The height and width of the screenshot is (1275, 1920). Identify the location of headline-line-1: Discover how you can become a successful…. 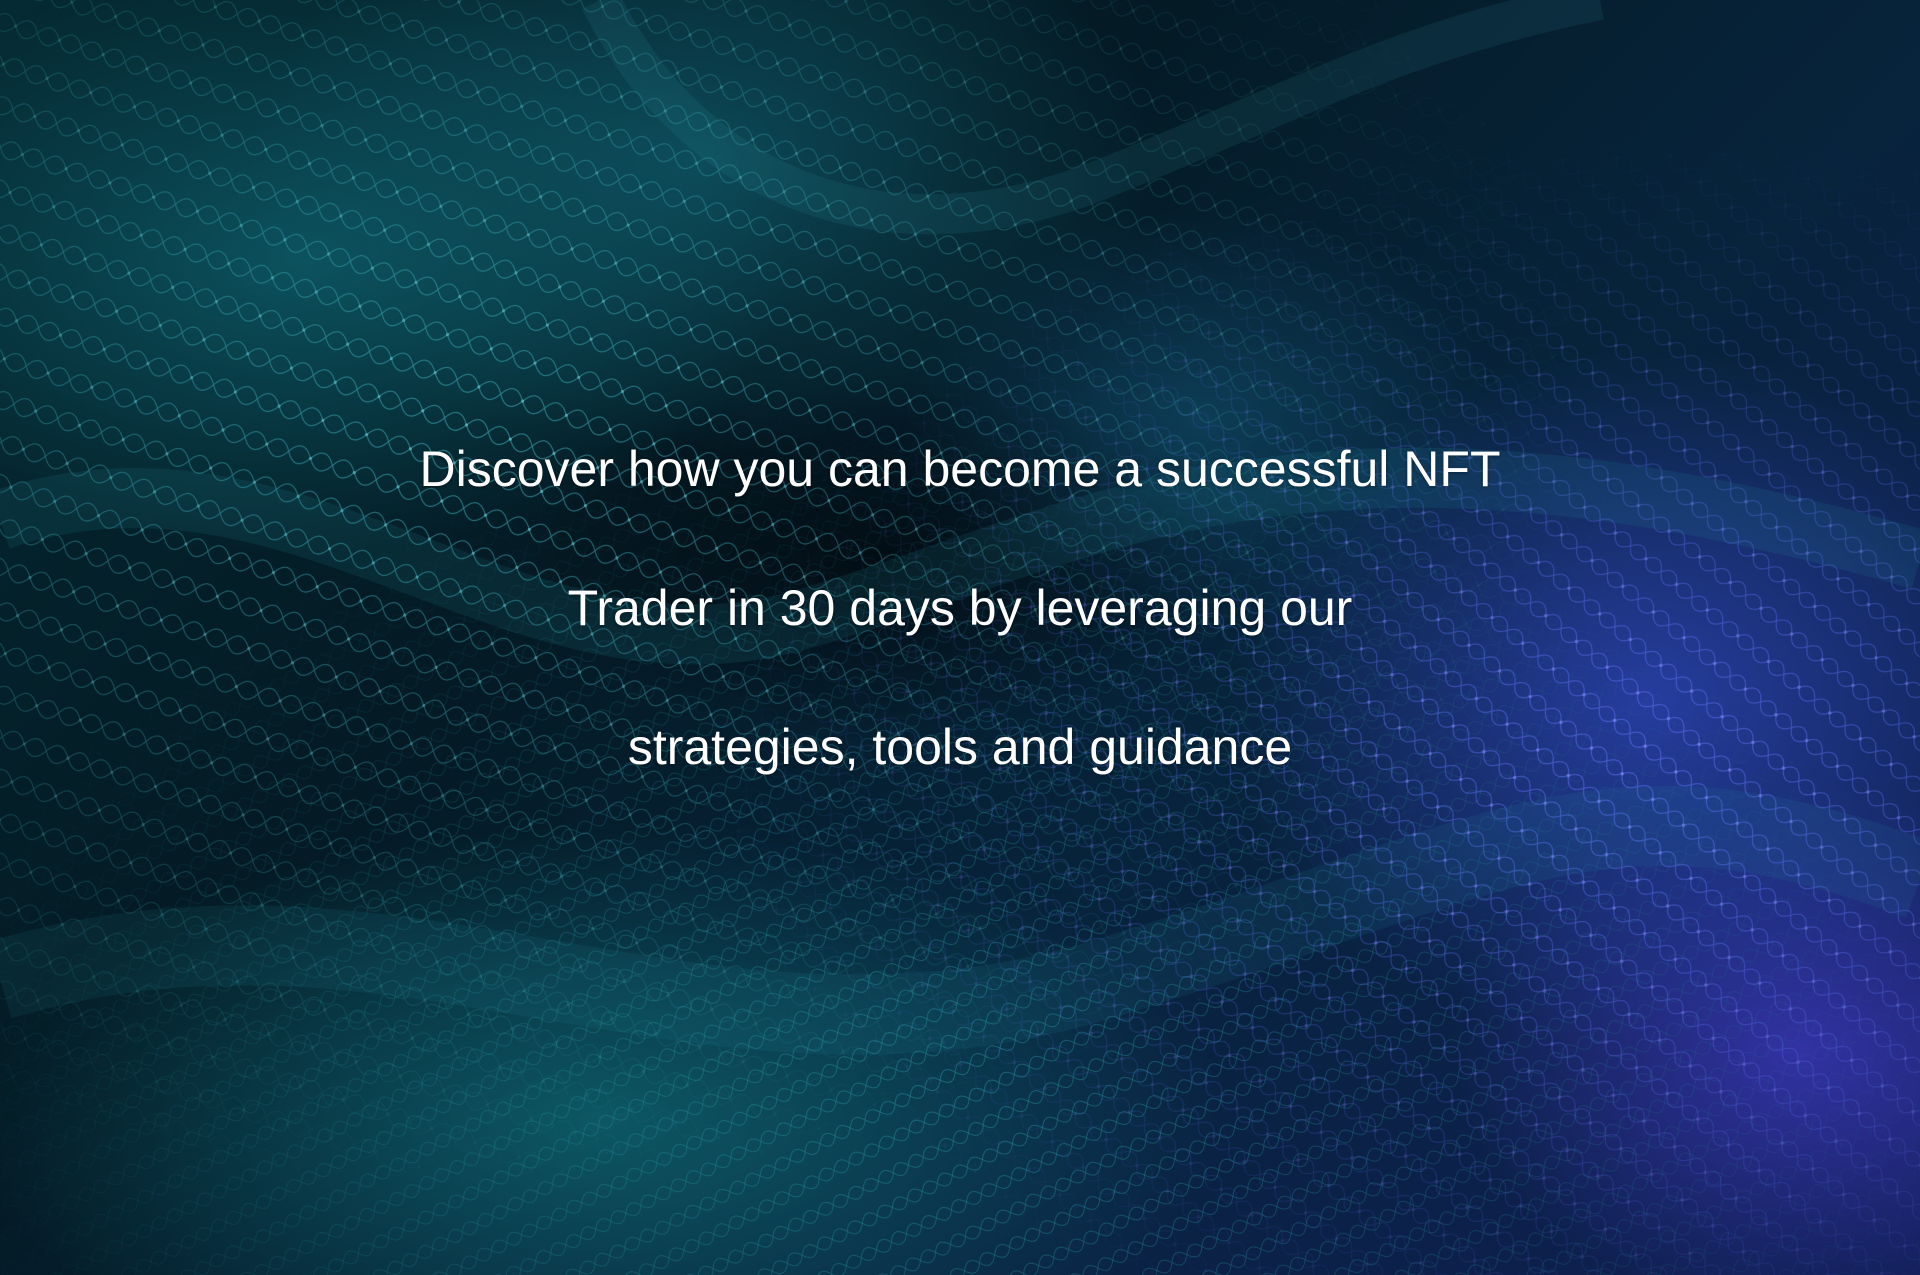
(960, 469).